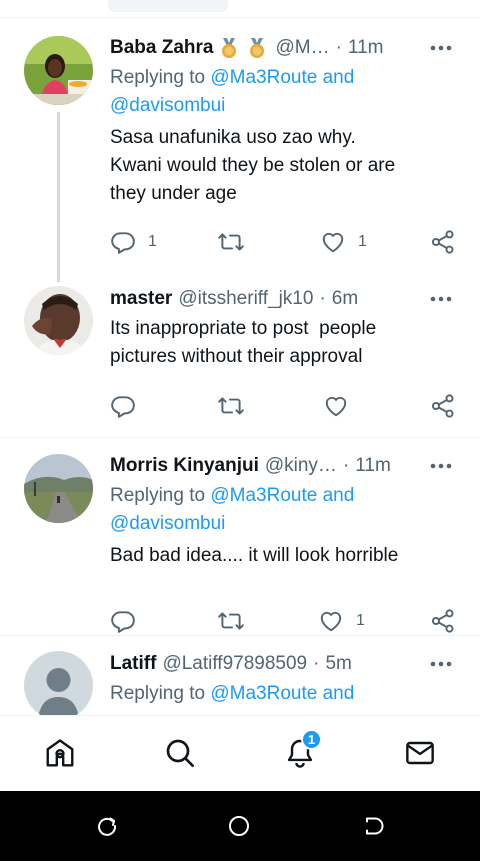 The width and height of the screenshot is (480, 861). Describe the element at coordinates (285, 621) in the screenshot. I see `tweet-actions: 1` at that location.